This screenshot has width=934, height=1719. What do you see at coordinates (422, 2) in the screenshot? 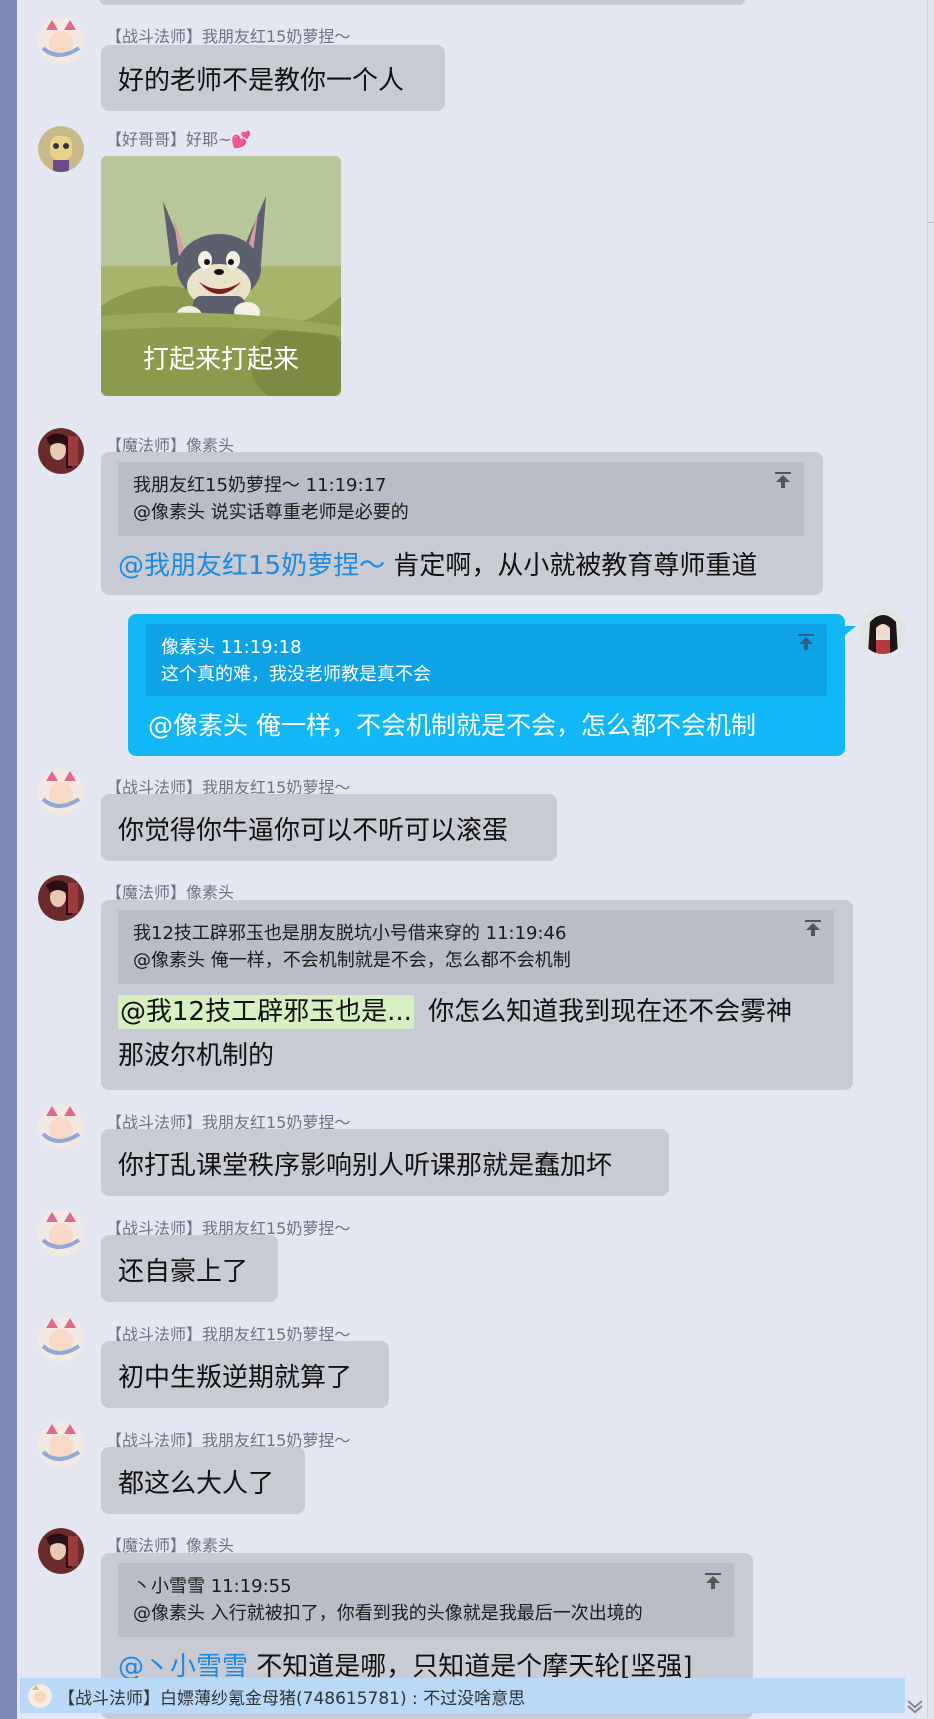
I see `previous-message-bubble` at bounding box center [422, 2].